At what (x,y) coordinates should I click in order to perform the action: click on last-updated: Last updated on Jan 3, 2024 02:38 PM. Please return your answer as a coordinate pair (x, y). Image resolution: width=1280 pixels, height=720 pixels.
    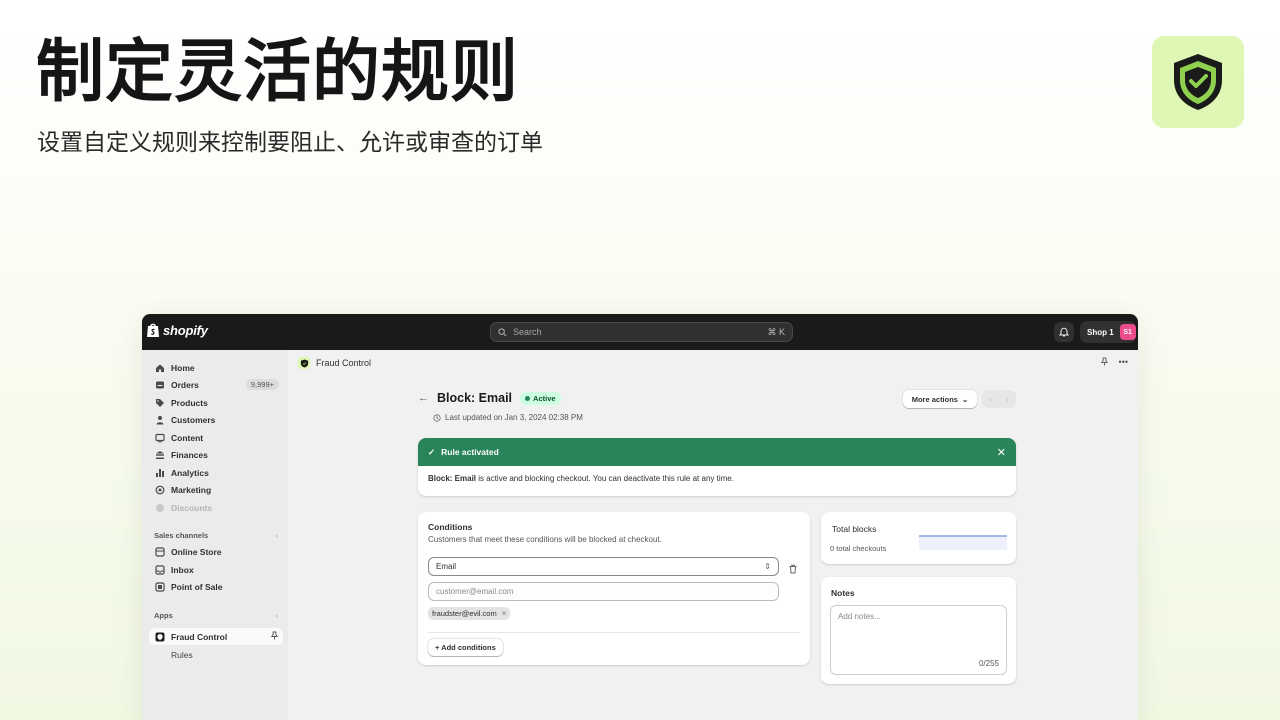
    Looking at the image, I should click on (508, 417).